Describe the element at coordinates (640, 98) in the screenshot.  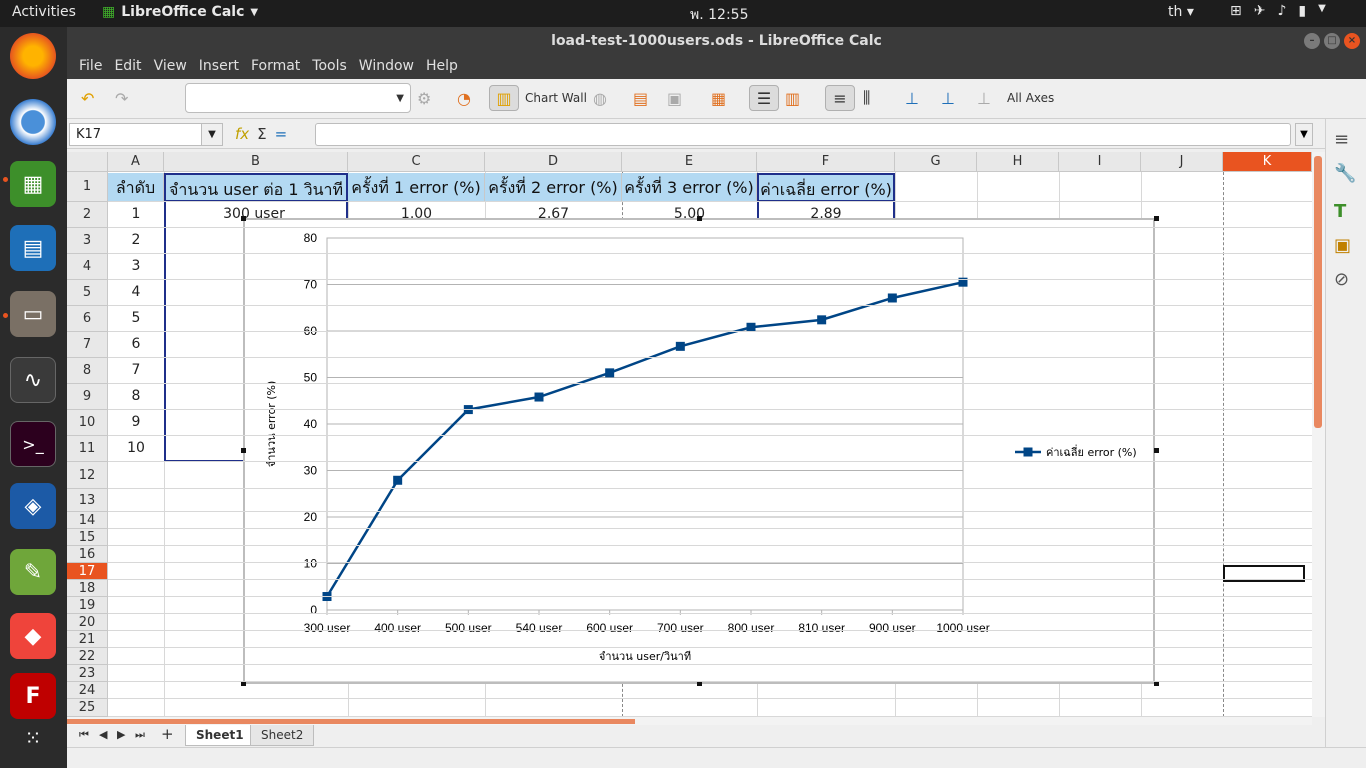
I see `data-table-icon: ▤` at that location.